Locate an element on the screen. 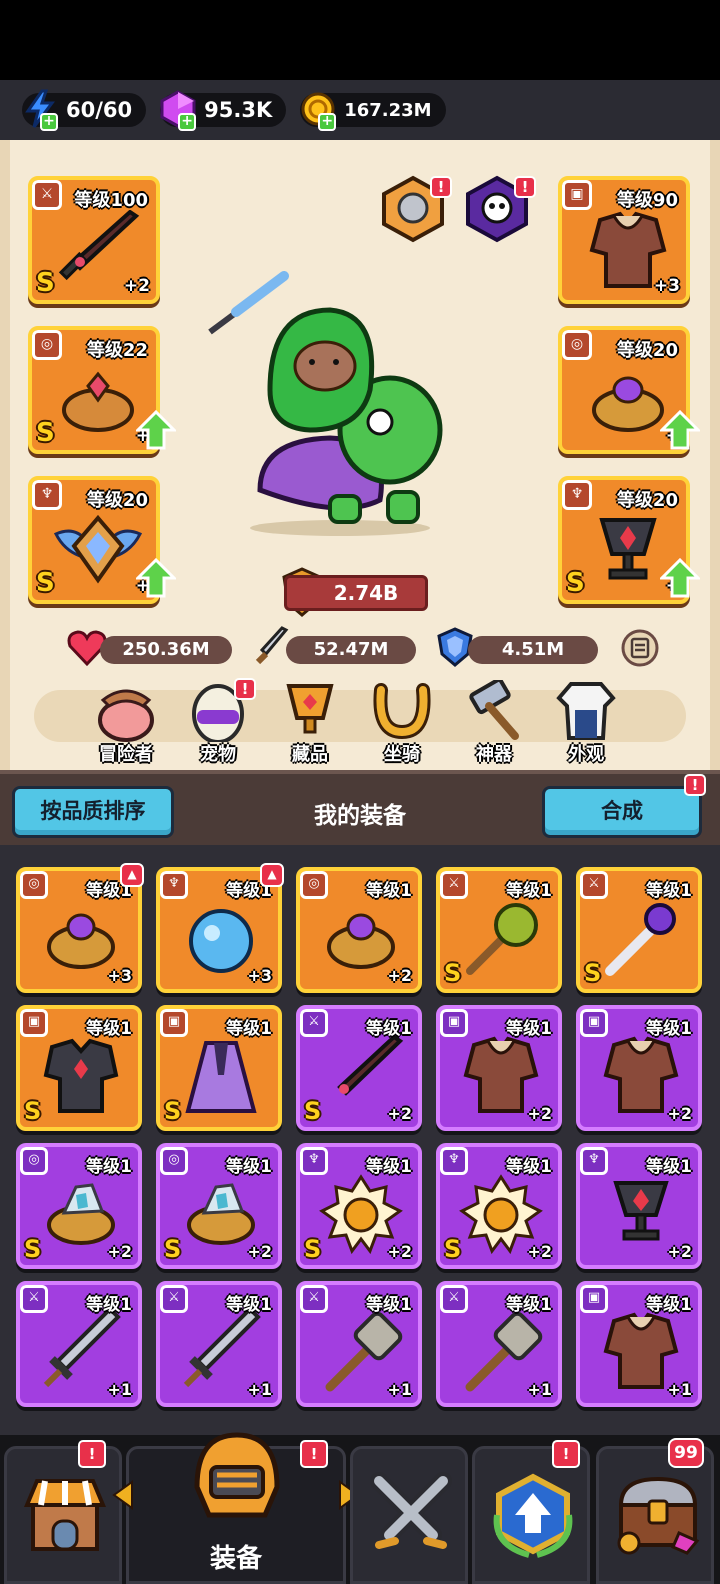 The image size is (720, 1584). stats-detail-icon is located at coordinates (640, 648).